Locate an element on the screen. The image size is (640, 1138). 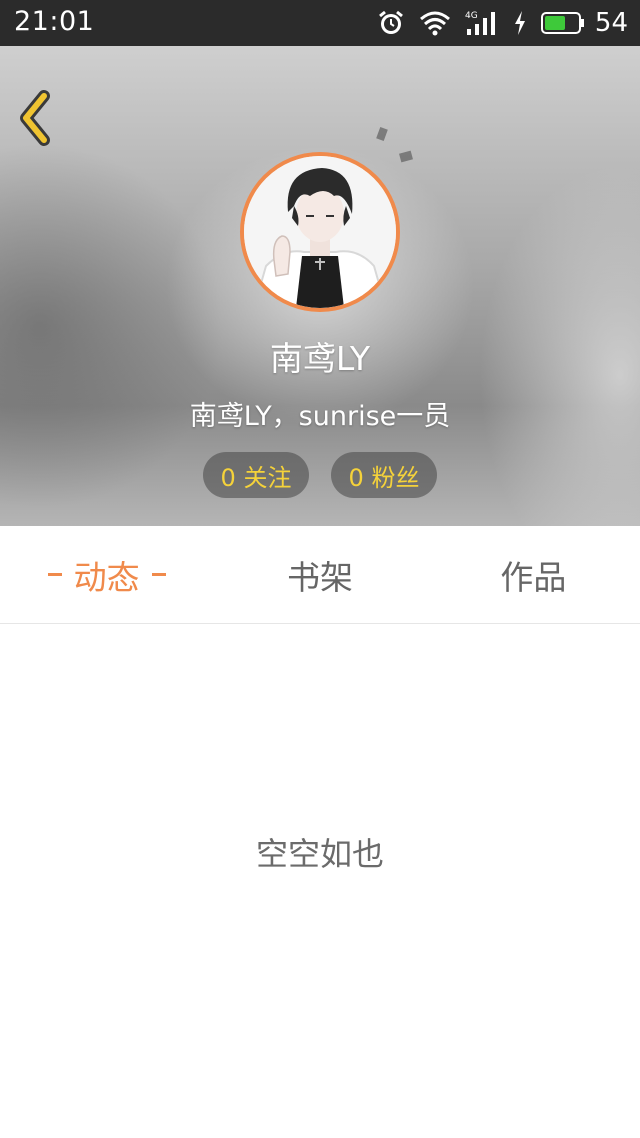
tab-indicator-left is located at coordinates (54, 574).